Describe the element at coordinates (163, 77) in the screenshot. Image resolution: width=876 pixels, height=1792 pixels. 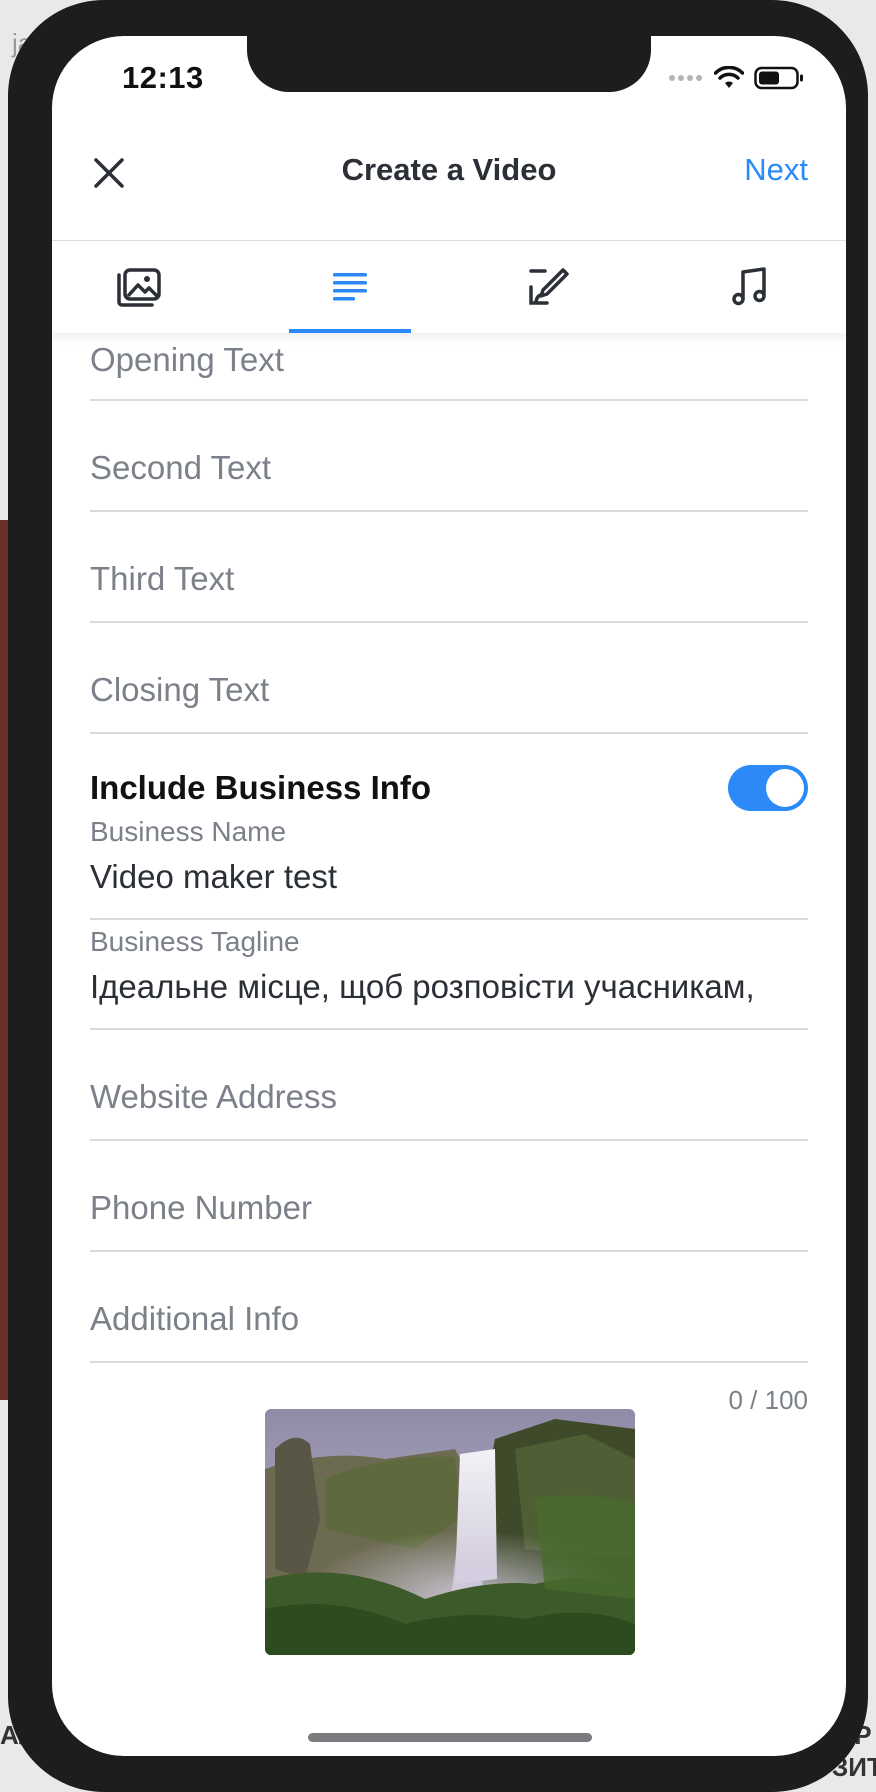
I see `status-time: 12:13` at that location.